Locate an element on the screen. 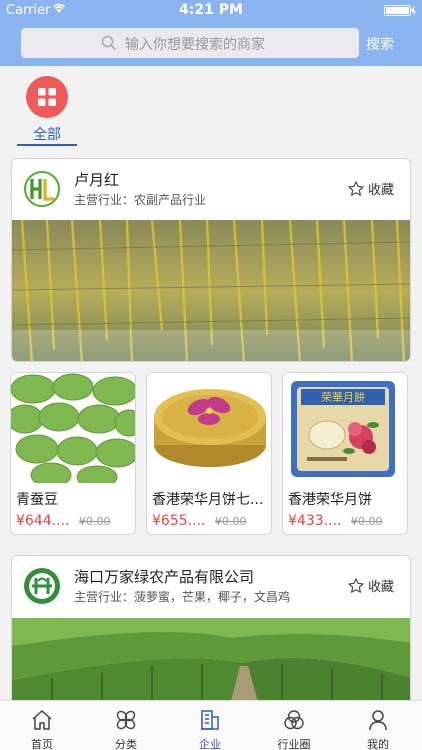  tab-underline is located at coordinates (47, 145).